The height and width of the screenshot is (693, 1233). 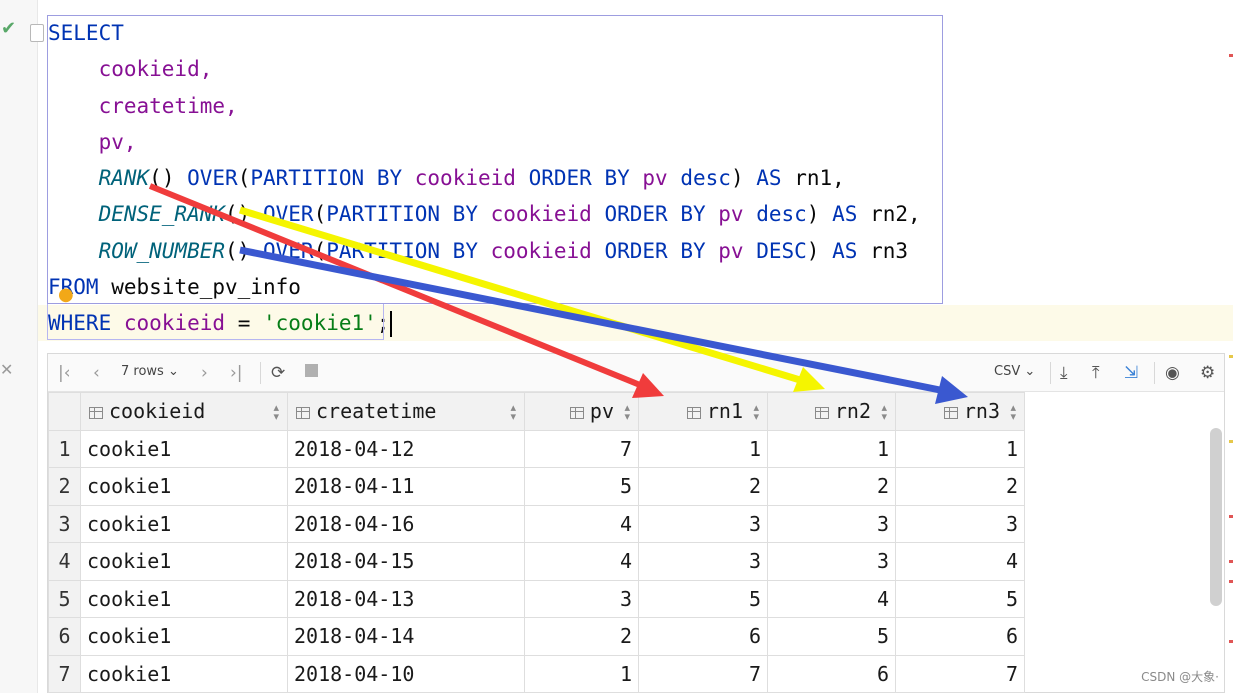 What do you see at coordinates (64, 523) in the screenshot?
I see `row-number-cell: 3` at bounding box center [64, 523].